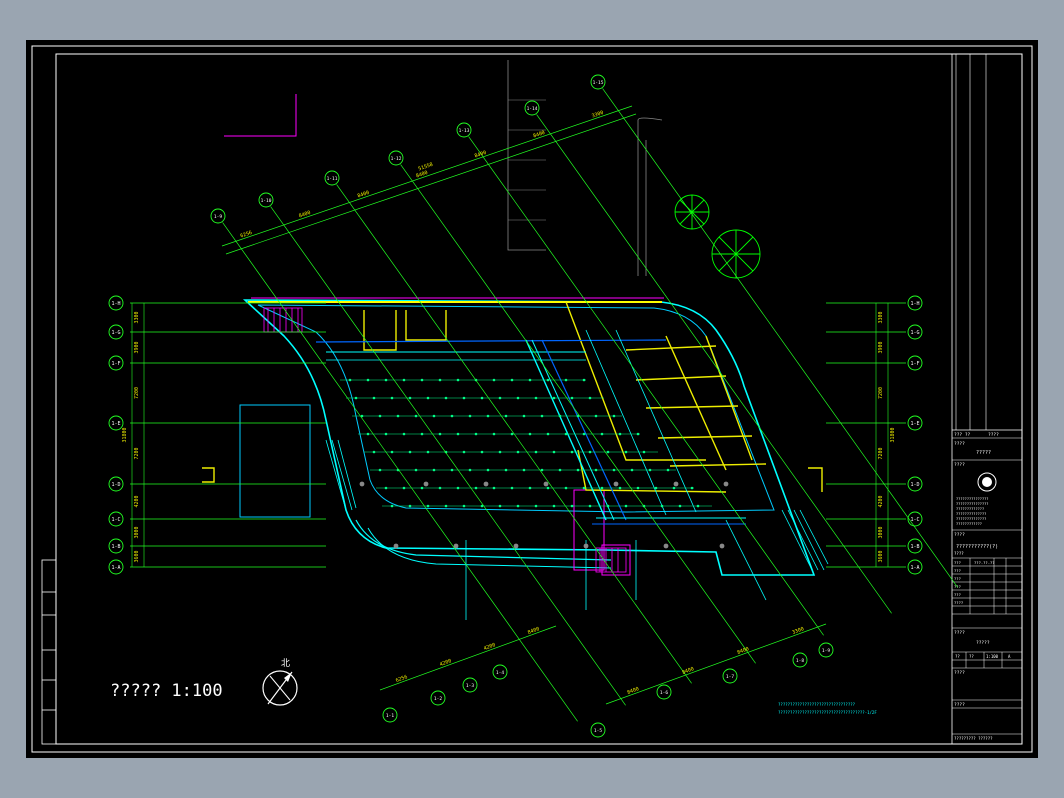  I want to click on tb-row-key: ???, so click(957, 578).